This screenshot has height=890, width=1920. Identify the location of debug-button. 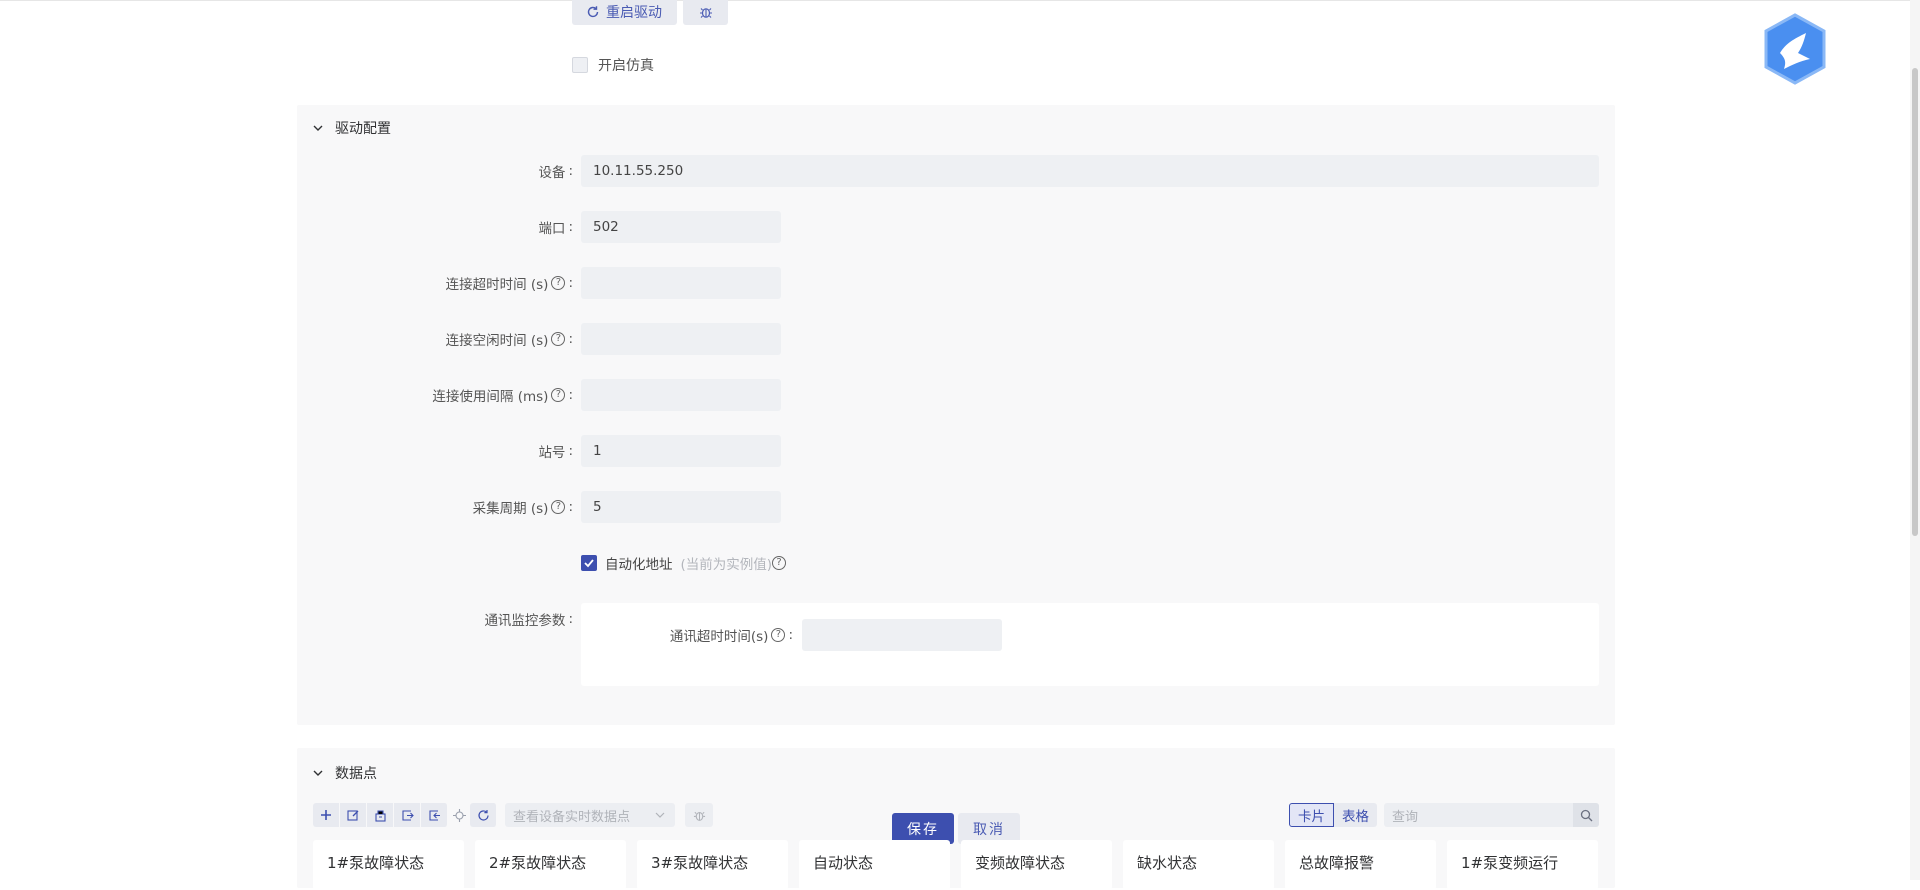
(705, 12).